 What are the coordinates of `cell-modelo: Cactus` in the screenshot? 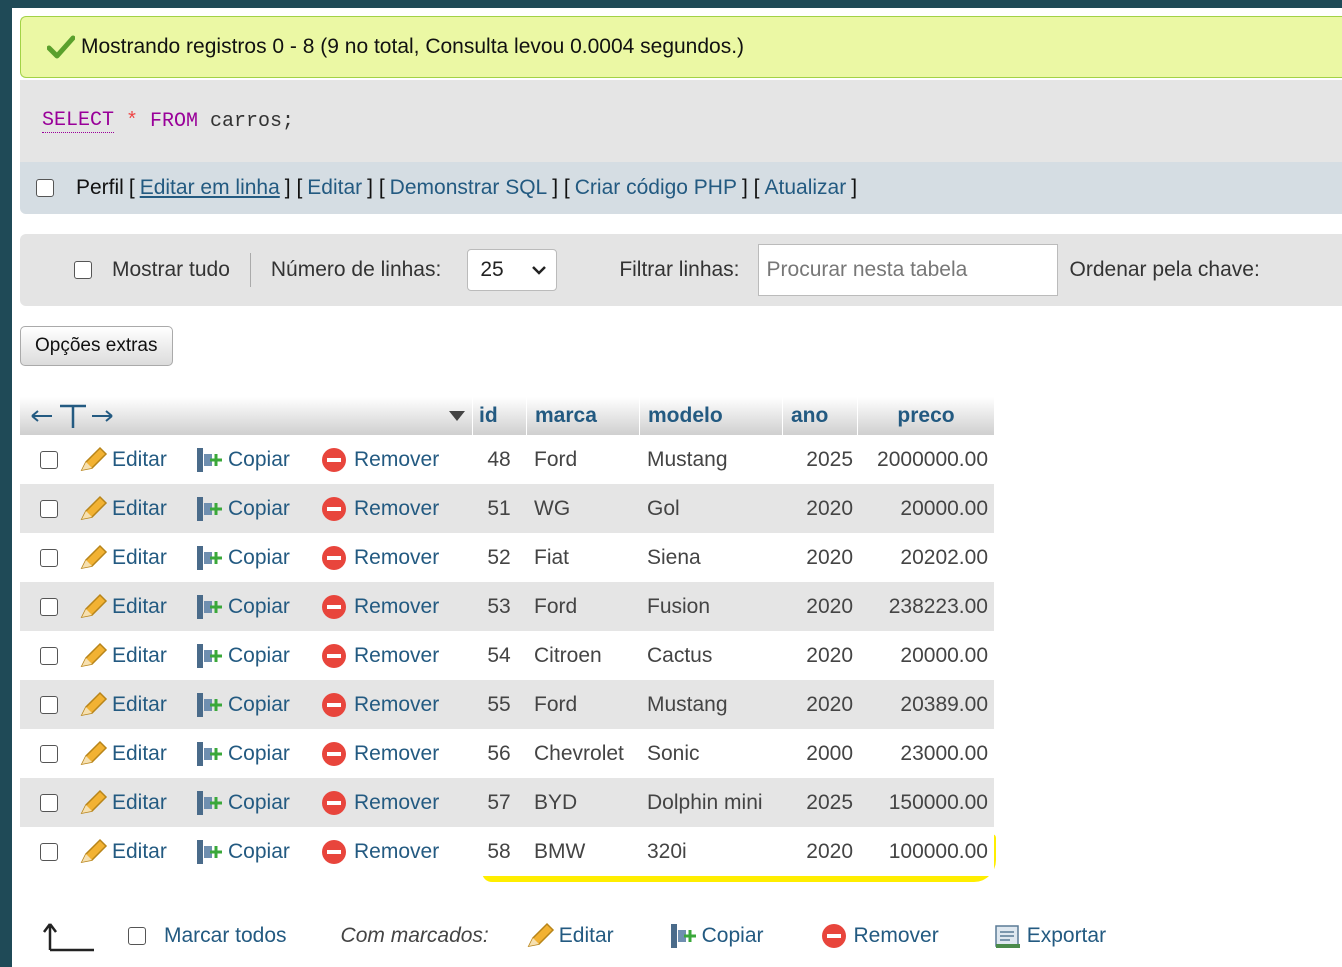 It's located at (710, 656).